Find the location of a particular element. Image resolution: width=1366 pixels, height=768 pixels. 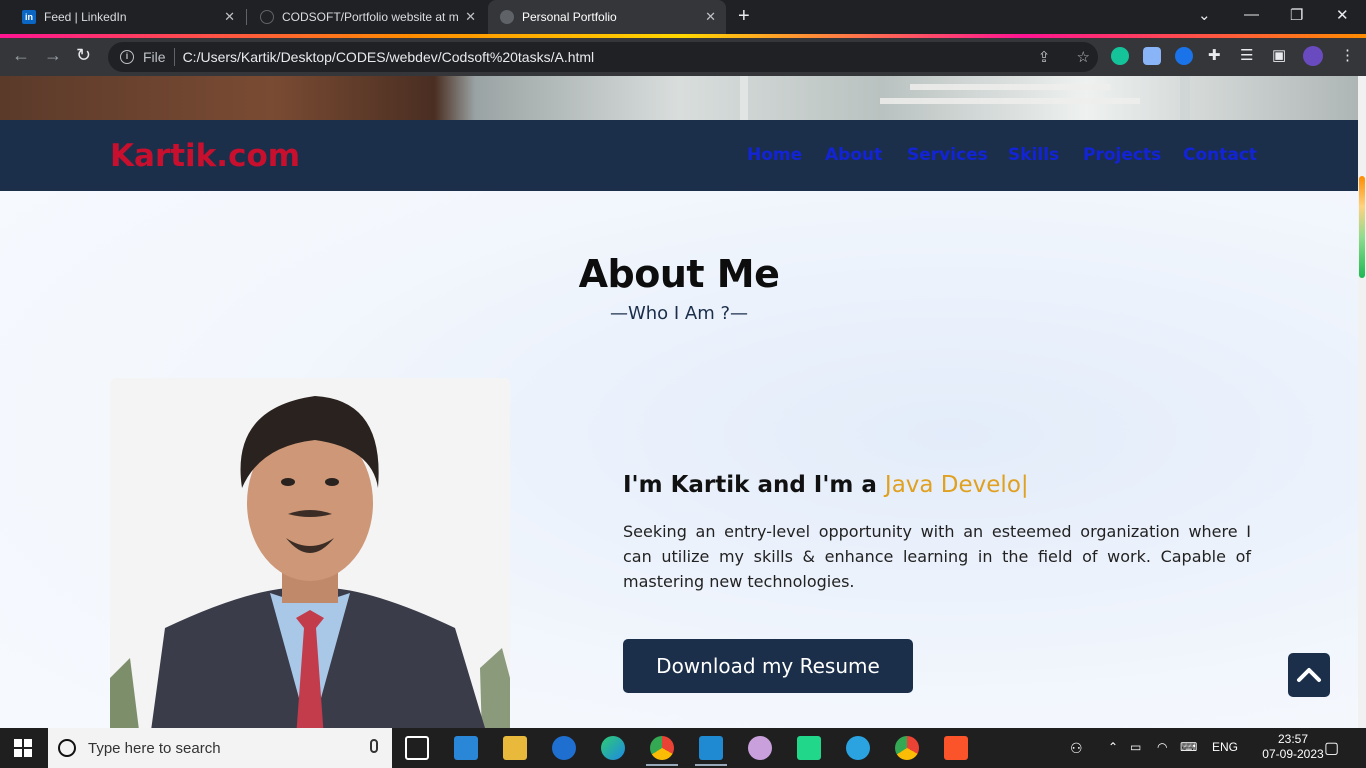

typing-cursor: | is located at coordinates (1024, 485).